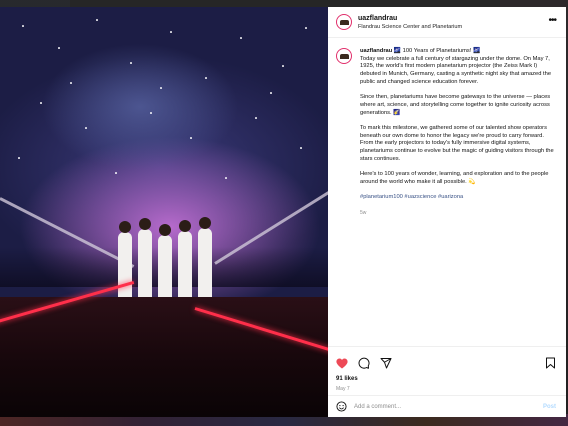 The width and height of the screenshot is (568, 426). Describe the element at coordinates (410, 18) in the screenshot. I see `header-username: uazflandrau` at that location.